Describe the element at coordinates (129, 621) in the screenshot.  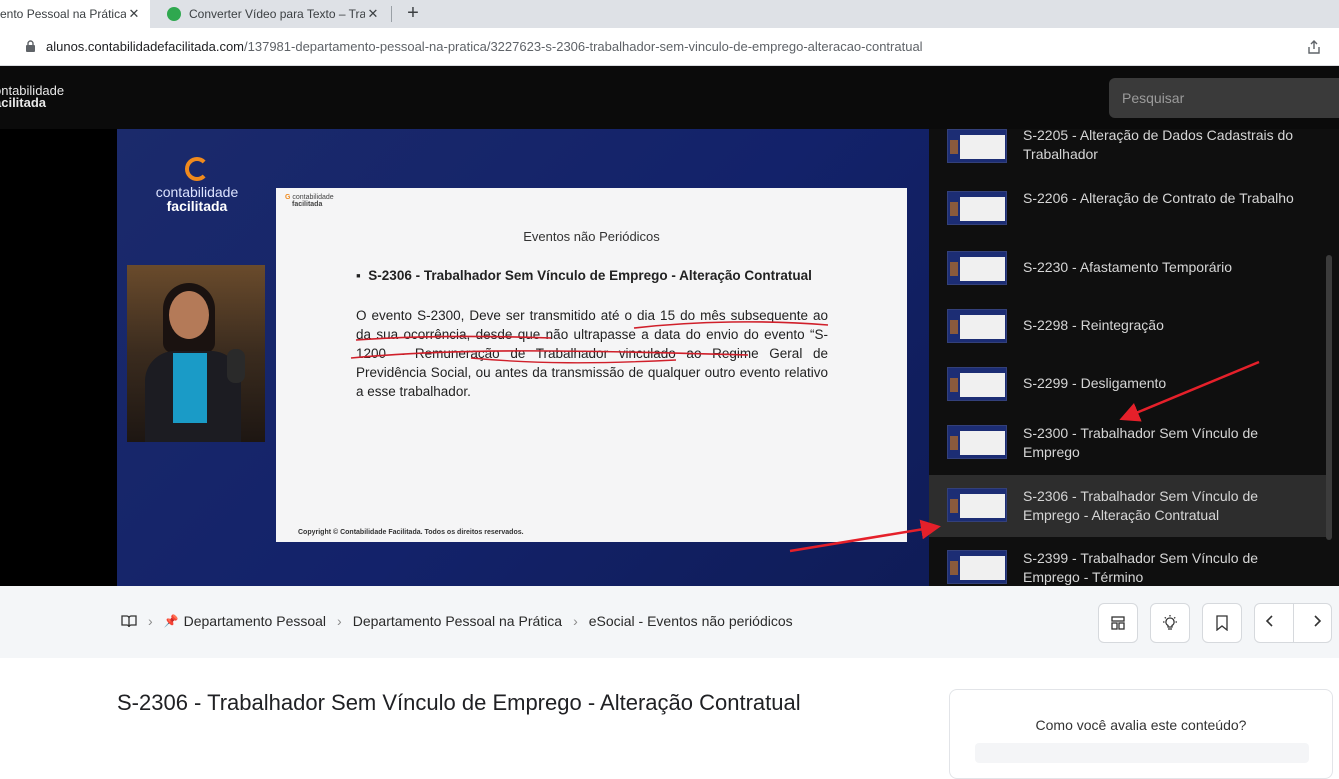
I see `book-icon` at that location.